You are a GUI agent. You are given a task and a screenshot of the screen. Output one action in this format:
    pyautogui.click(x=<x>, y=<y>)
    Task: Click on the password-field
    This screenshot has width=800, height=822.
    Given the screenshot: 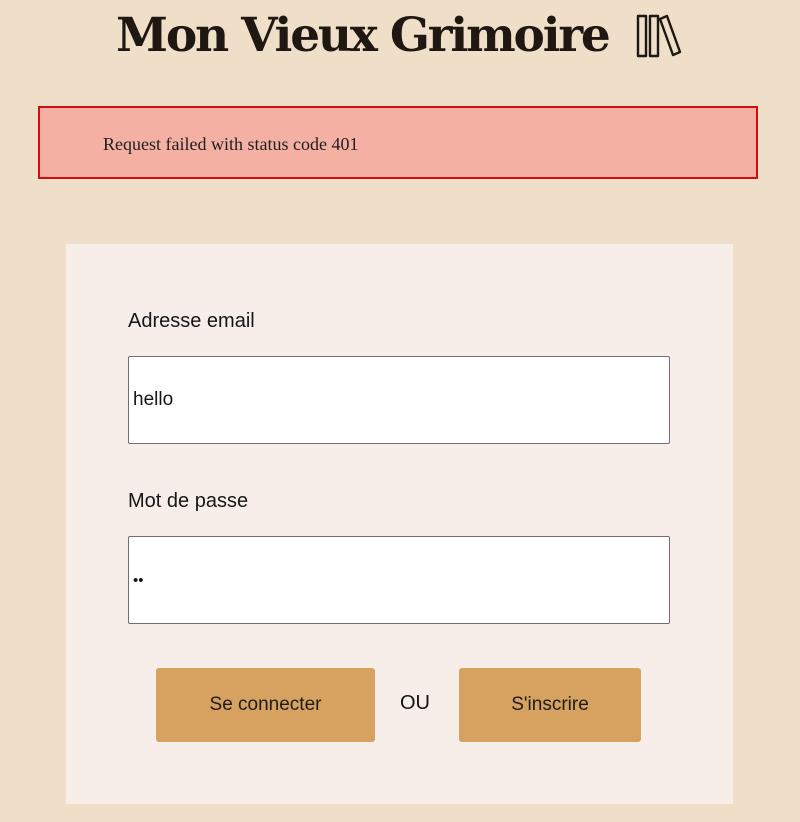 What is the action you would take?
    pyautogui.click(x=399, y=580)
    